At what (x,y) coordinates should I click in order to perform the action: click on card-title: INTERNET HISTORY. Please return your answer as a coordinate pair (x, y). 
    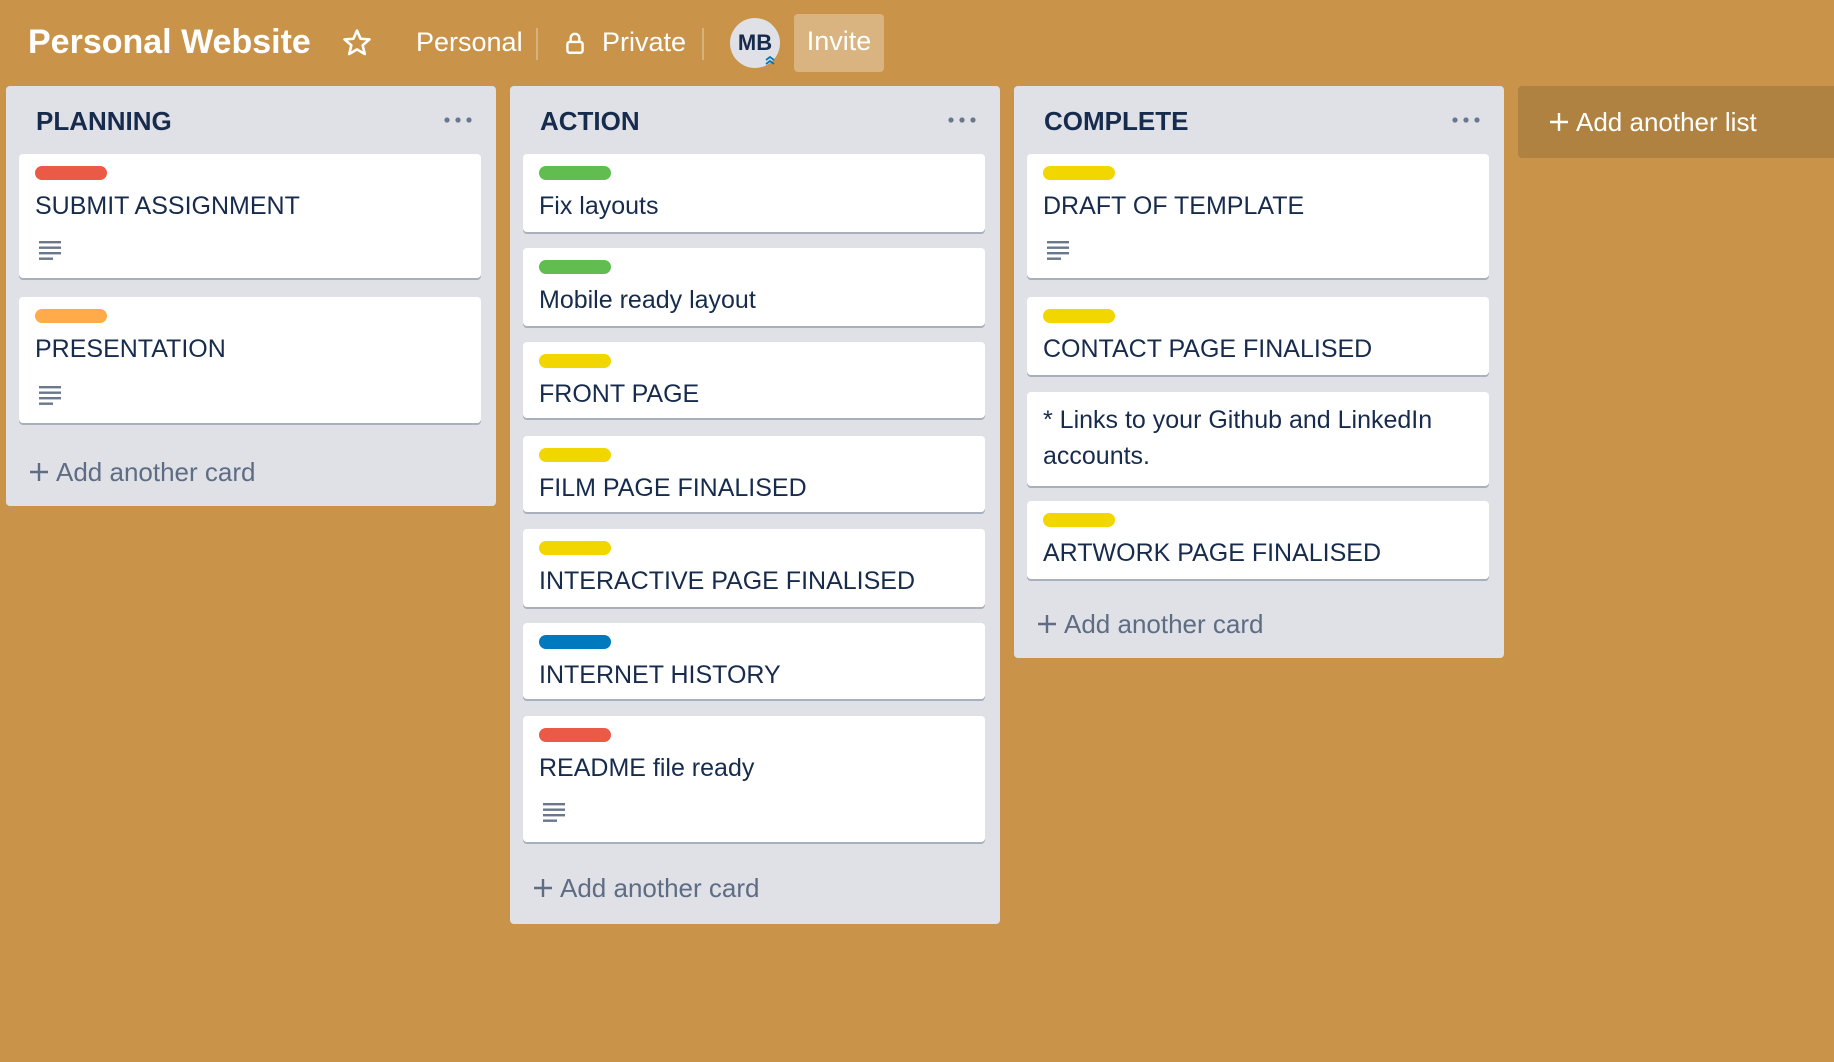
    Looking at the image, I should click on (660, 675).